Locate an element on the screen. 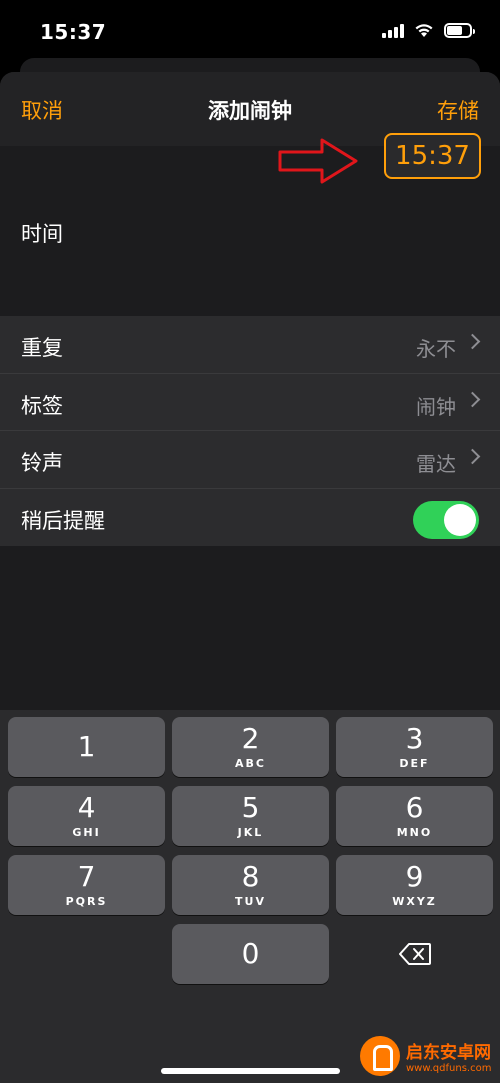 This screenshot has height=1083, width=500. key-letters: GHI is located at coordinates (86, 832).